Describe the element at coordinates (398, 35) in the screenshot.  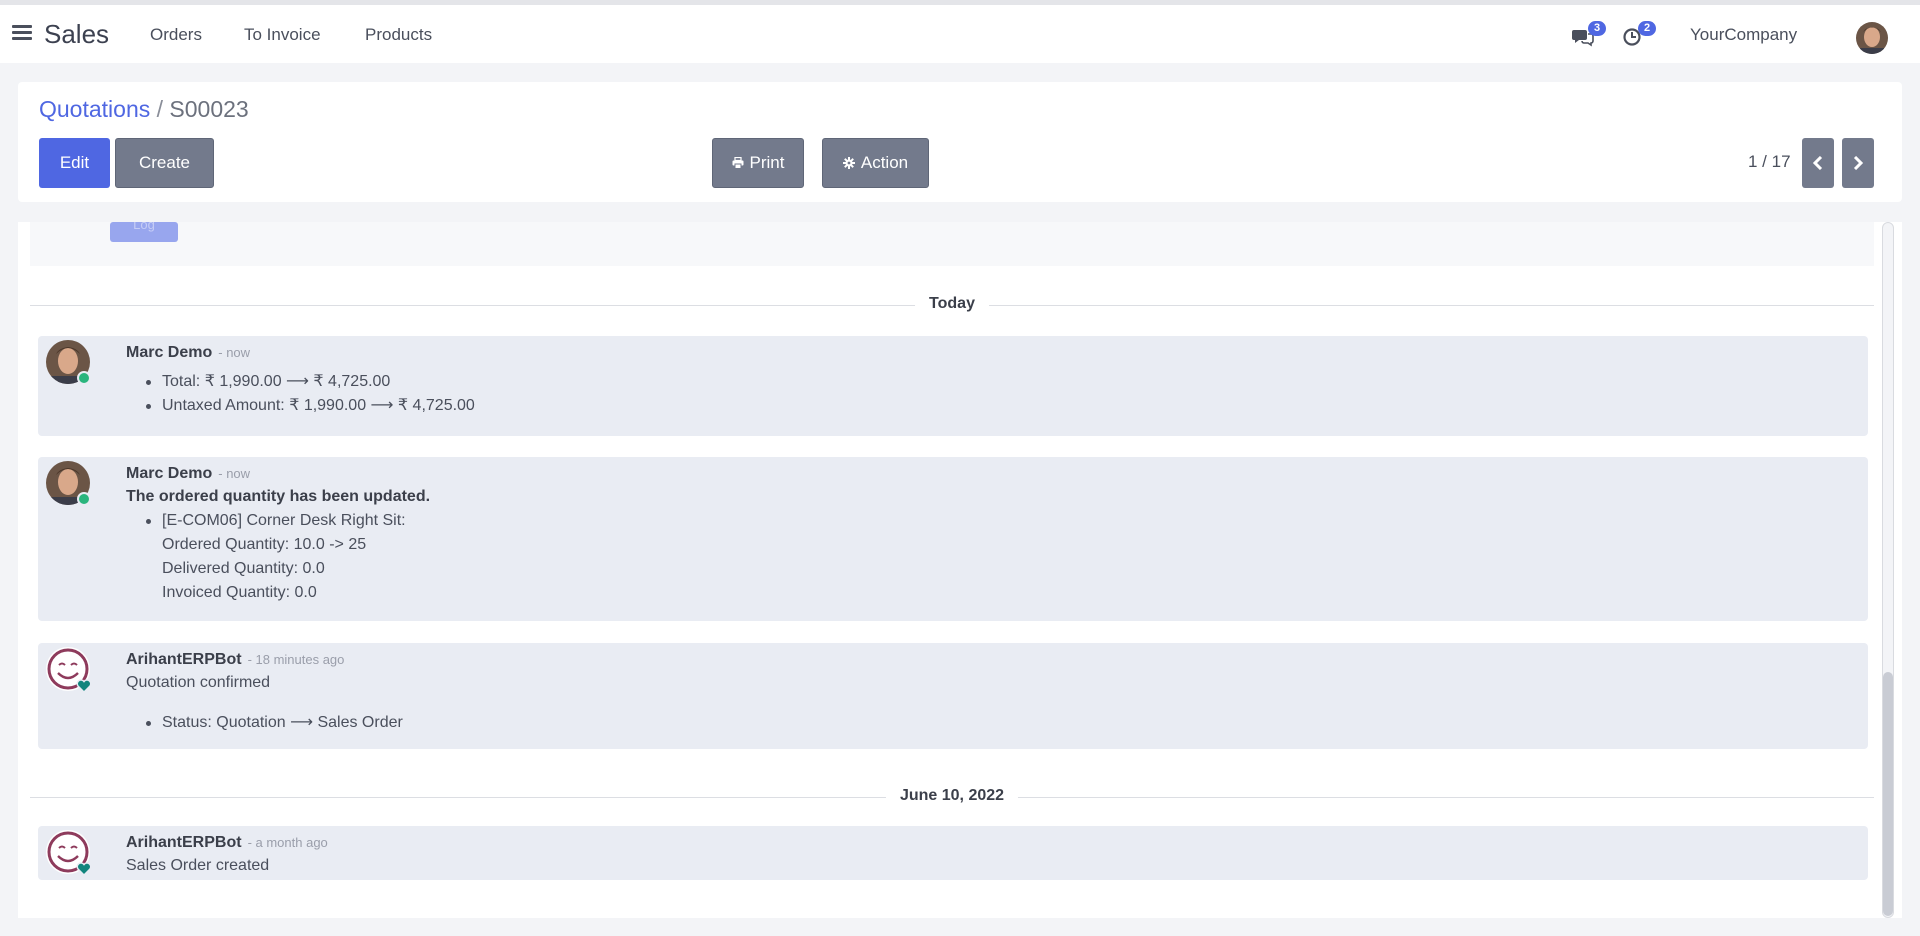
I see `menu-products: Products` at that location.